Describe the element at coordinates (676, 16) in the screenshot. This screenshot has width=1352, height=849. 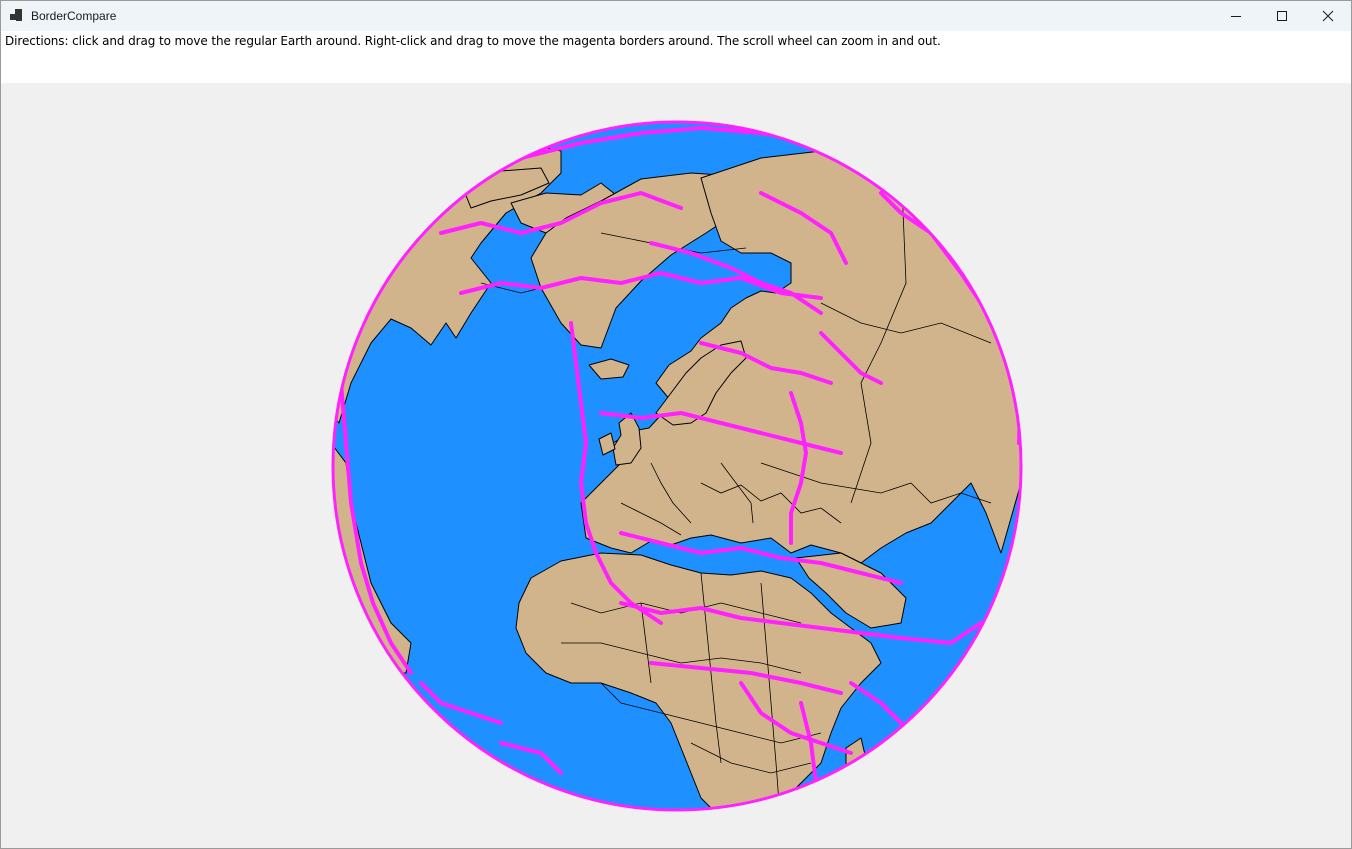
I see `title-bar: BorderCompare` at that location.